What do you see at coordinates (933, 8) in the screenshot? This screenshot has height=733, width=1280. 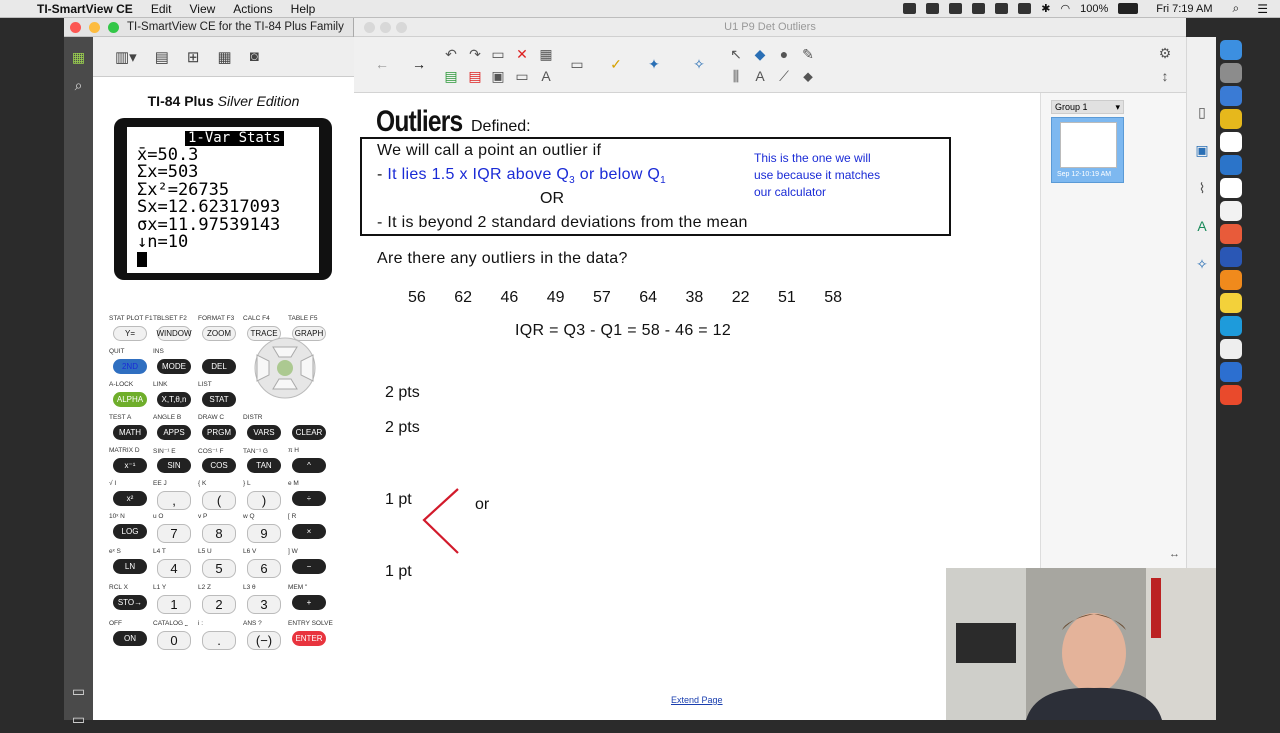 I see `camera-icon` at bounding box center [933, 8].